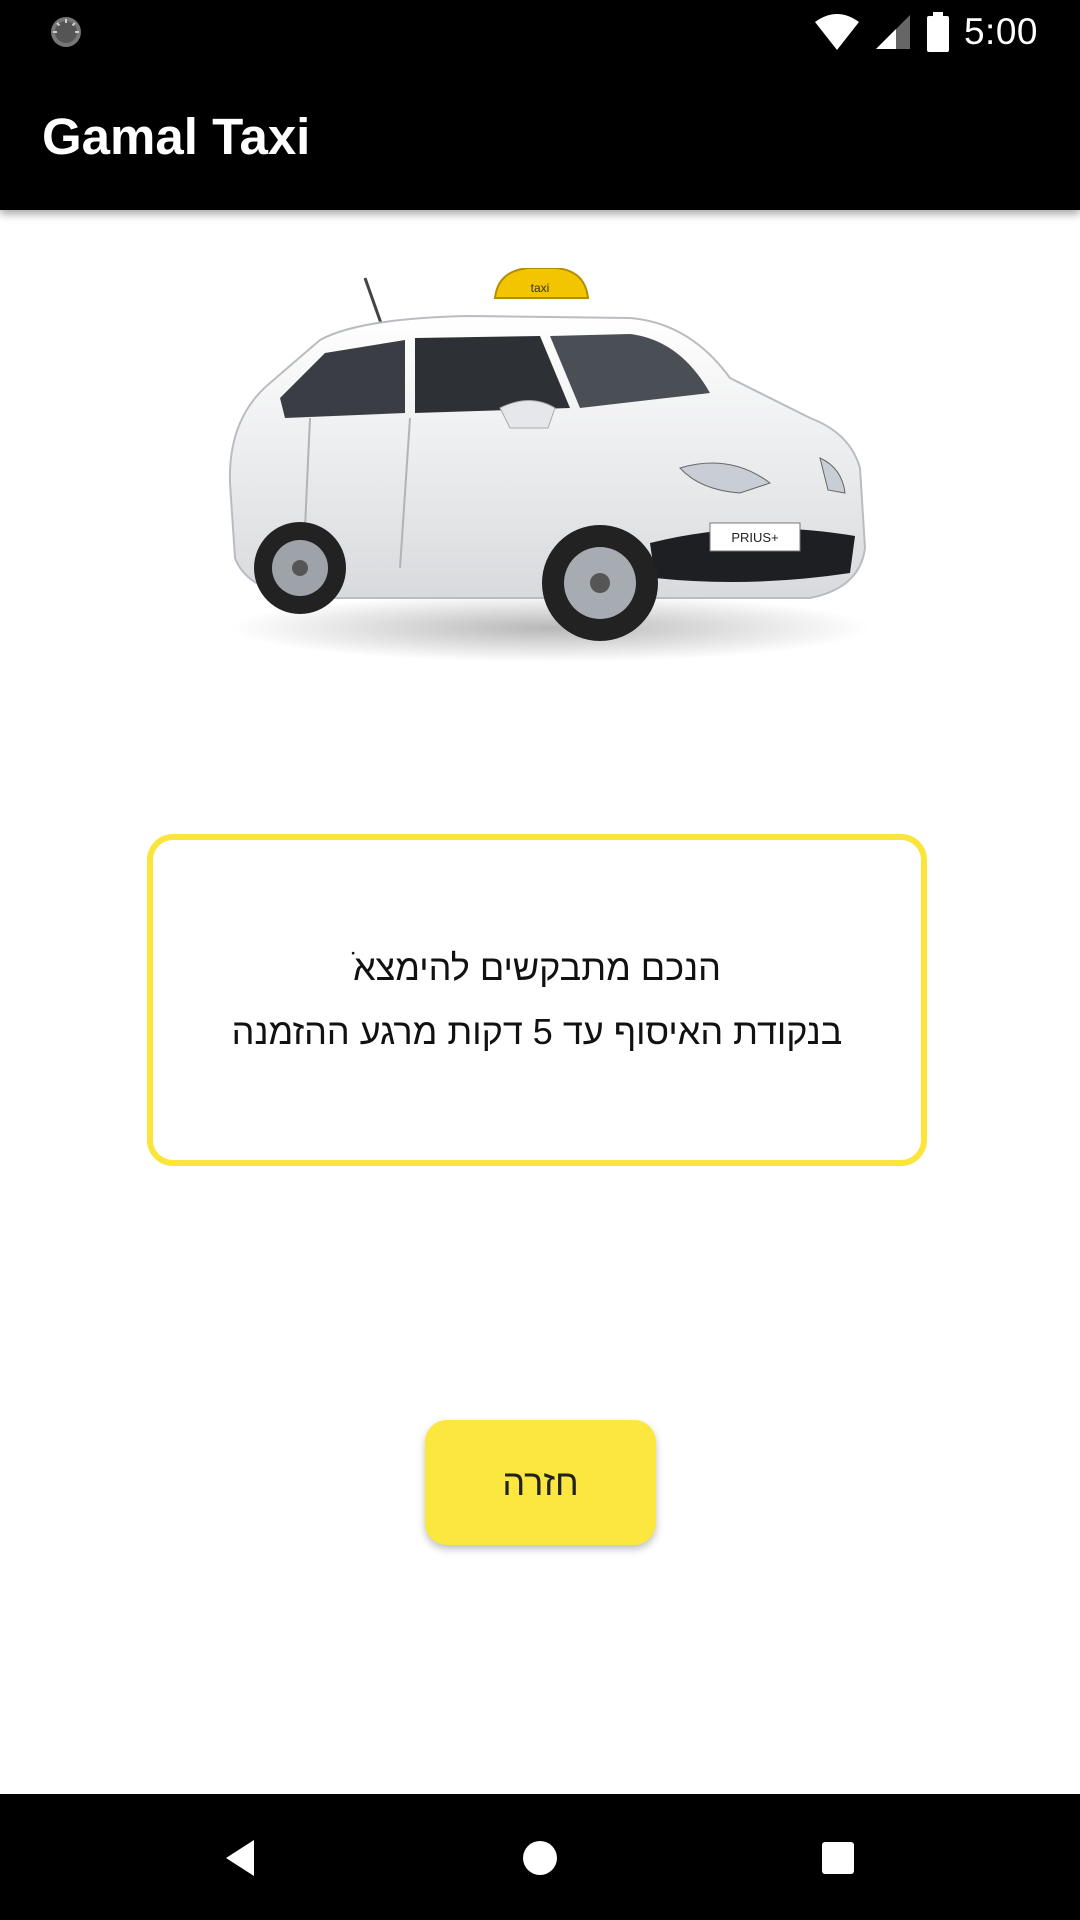 Image resolution: width=1080 pixels, height=1920 pixels. Describe the element at coordinates (836, 31) in the screenshot. I see `wifi-icon` at that location.